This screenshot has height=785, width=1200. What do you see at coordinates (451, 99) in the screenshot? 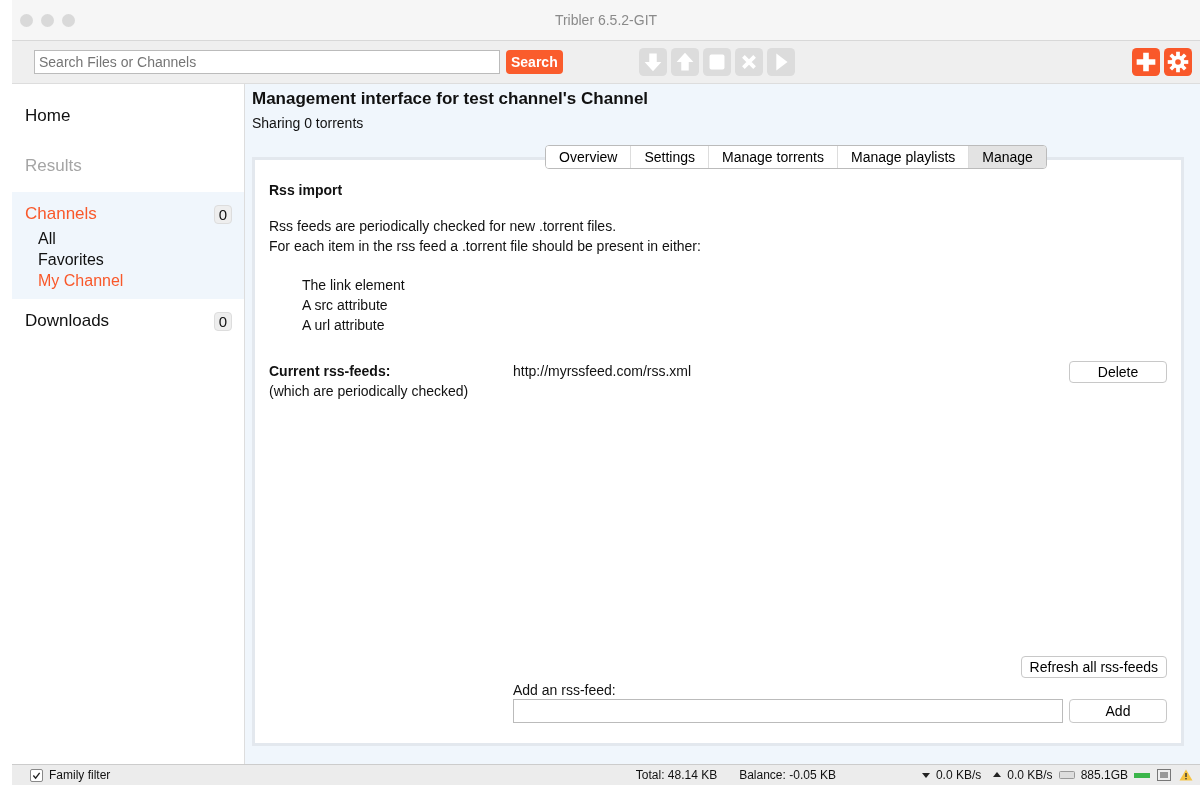
I see `page-title: Management interface for test channel's Channel` at bounding box center [451, 99].